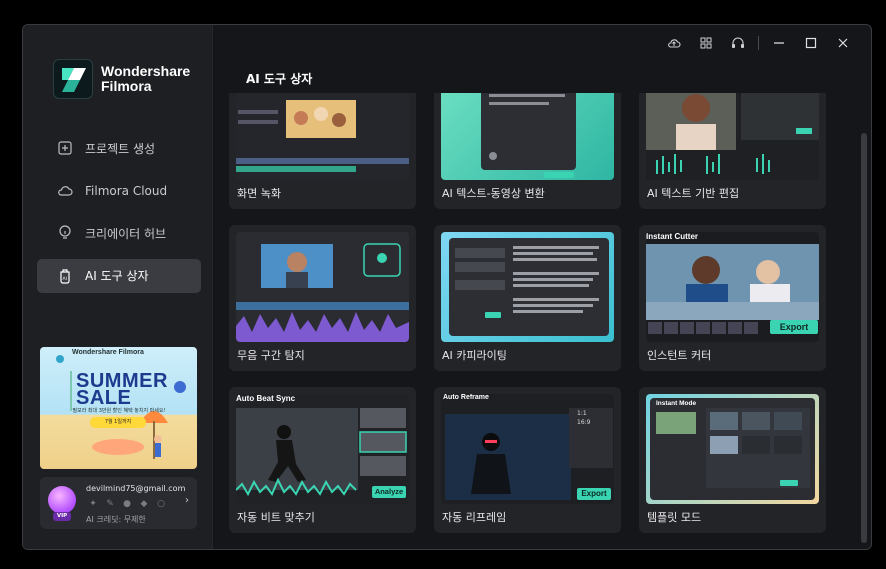 The width and height of the screenshot is (886, 569). Describe the element at coordinates (108, 352) in the screenshot. I see `promo-brand: Wondershare Filmora` at that location.